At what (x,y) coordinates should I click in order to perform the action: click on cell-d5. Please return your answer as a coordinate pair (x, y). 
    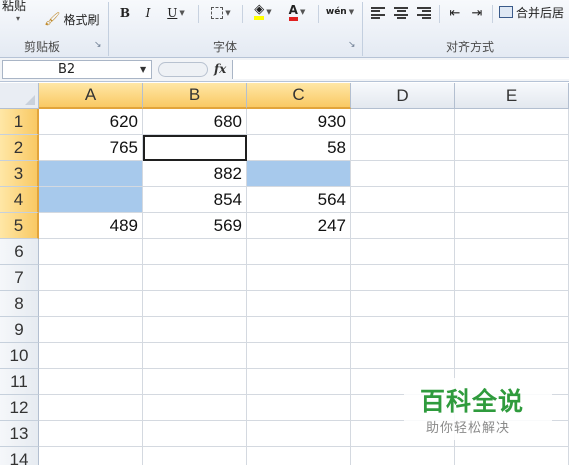
    Looking at the image, I should click on (403, 226).